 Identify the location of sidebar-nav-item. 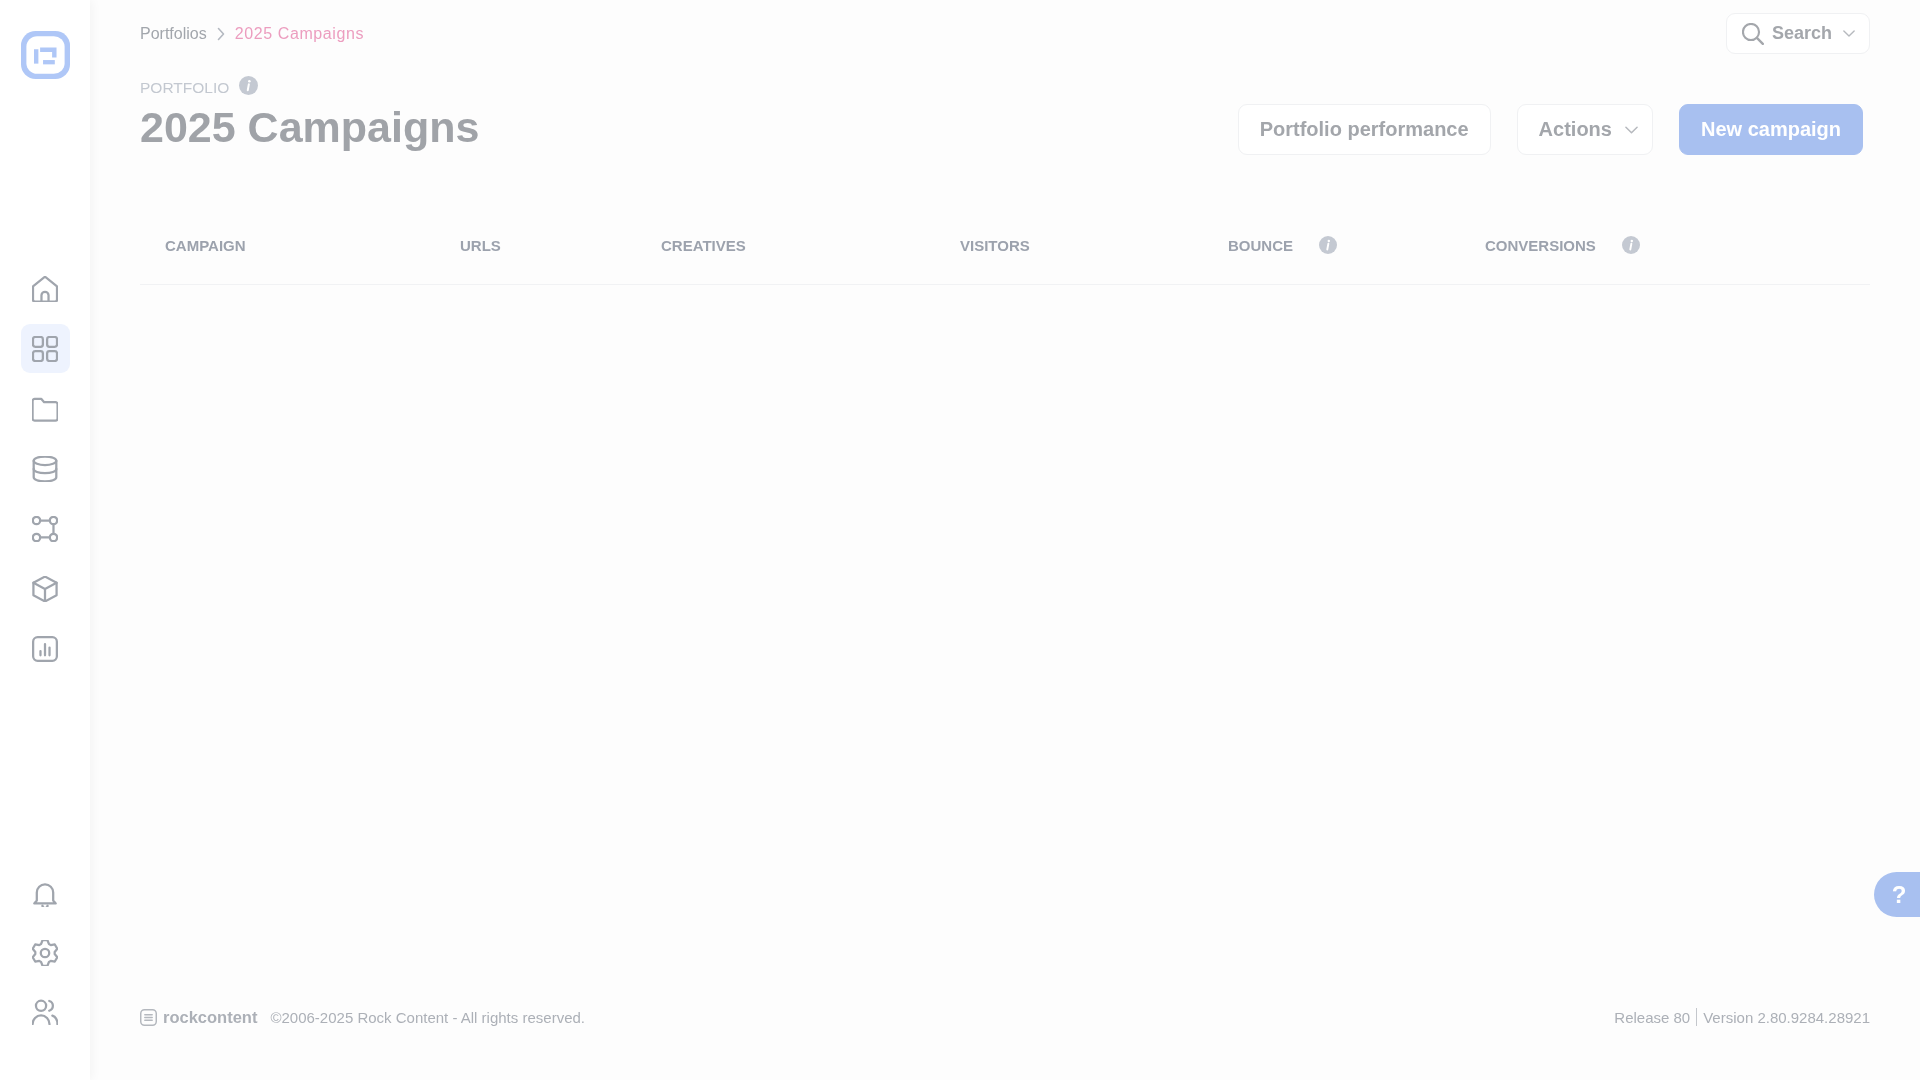
(45, 348).